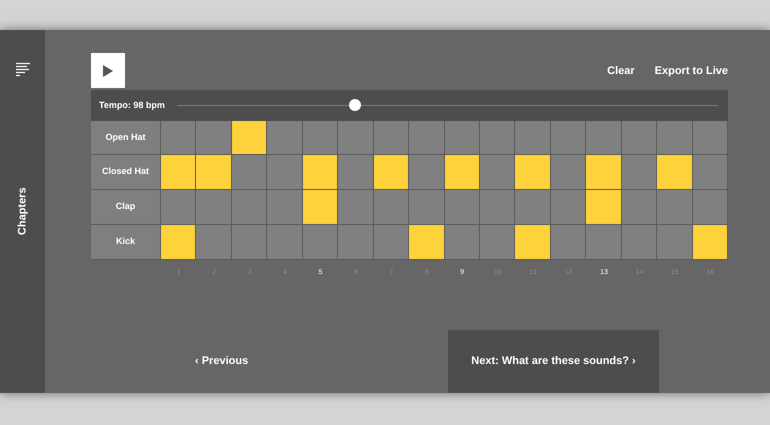 This screenshot has height=425, width=770. I want to click on play-button, so click(108, 70).